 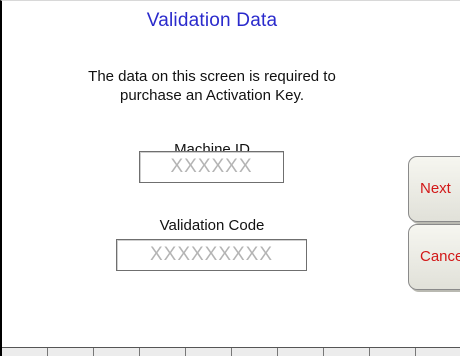 What do you see at coordinates (211, 167) in the screenshot?
I see `machine-id-field: XXXXXX` at bounding box center [211, 167].